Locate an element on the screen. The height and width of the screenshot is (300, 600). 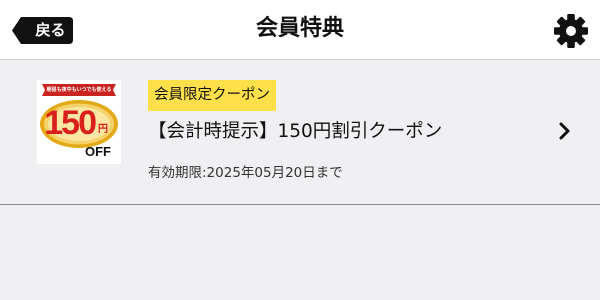
coupon-thumbnail: 朝昼も夜中もいつでも使える 150 円 OFF is located at coordinates (79, 122).